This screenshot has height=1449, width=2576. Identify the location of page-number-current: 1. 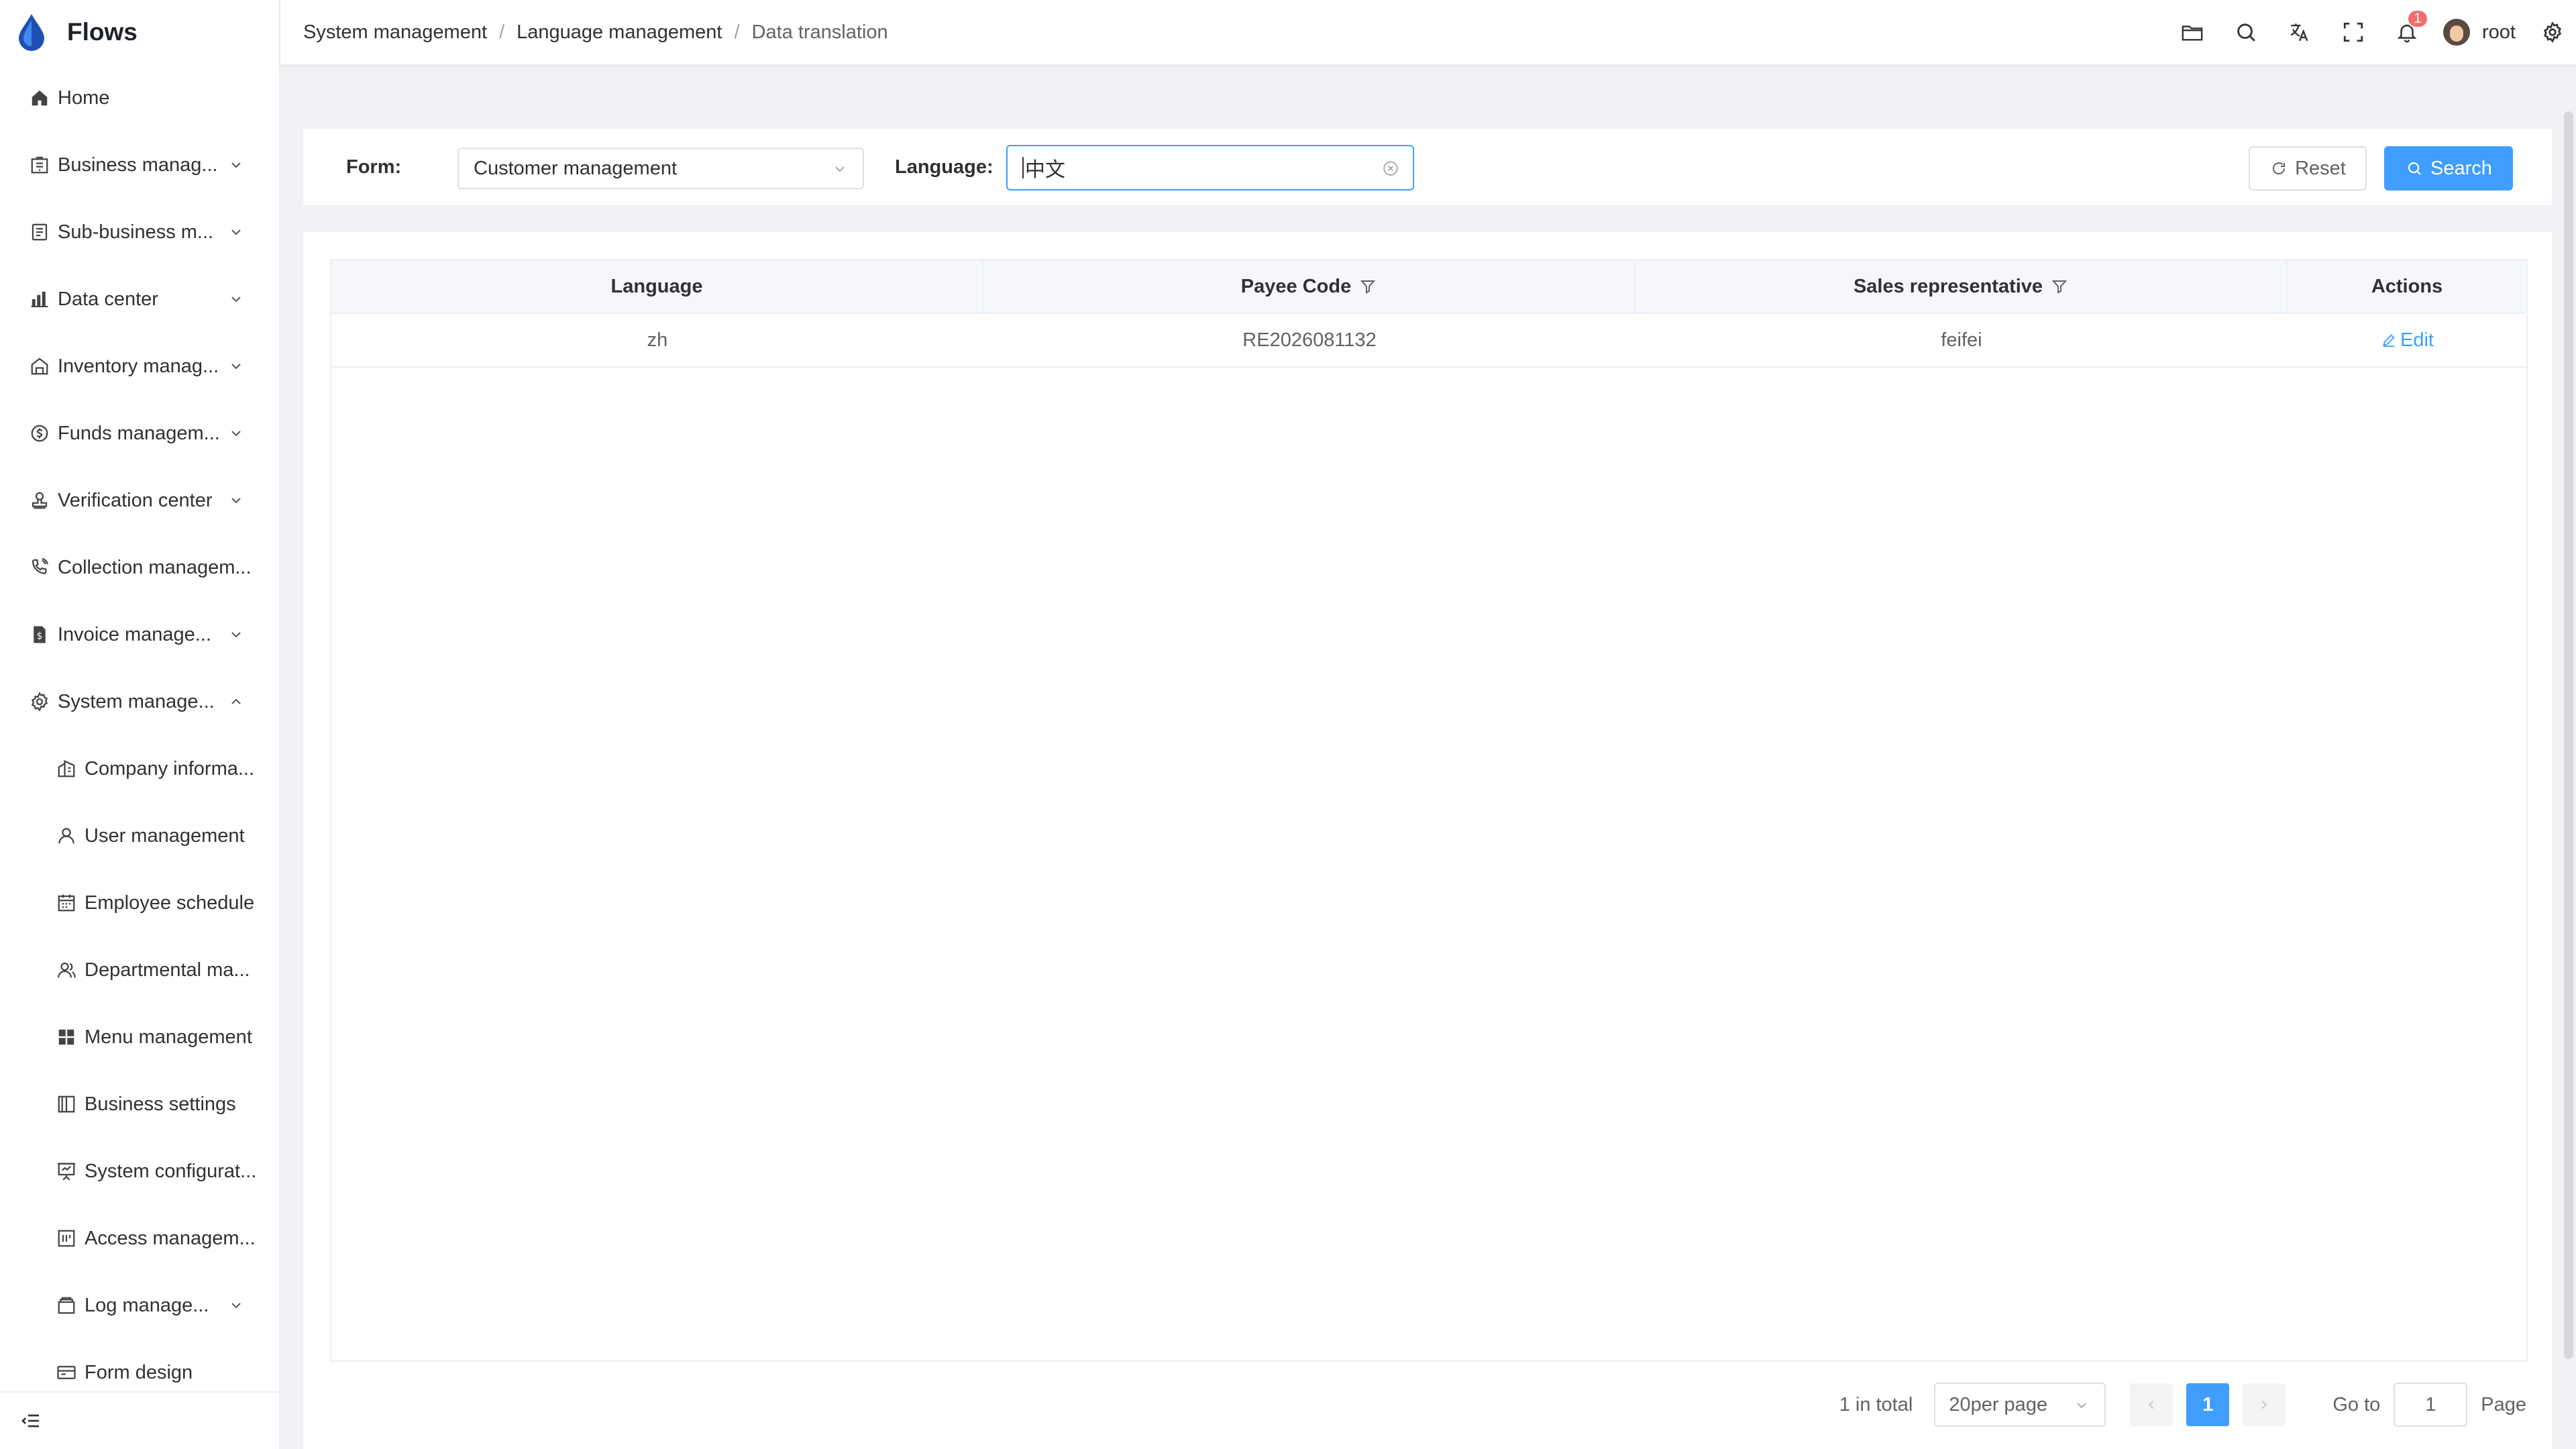
(2208, 1404).